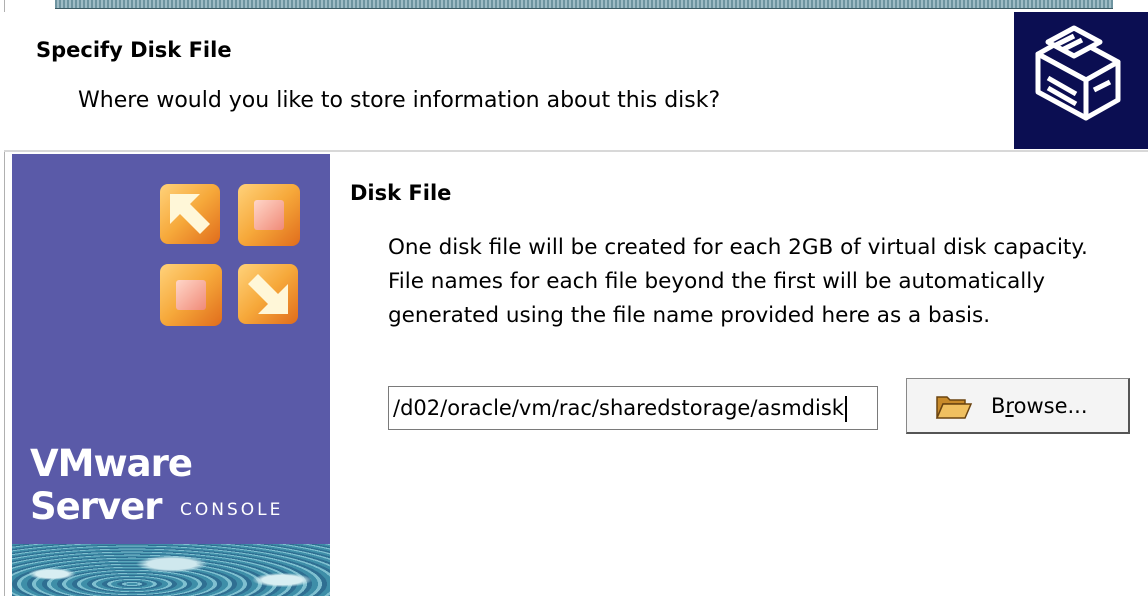  I want to click on section-title: Disk File, so click(401, 193).